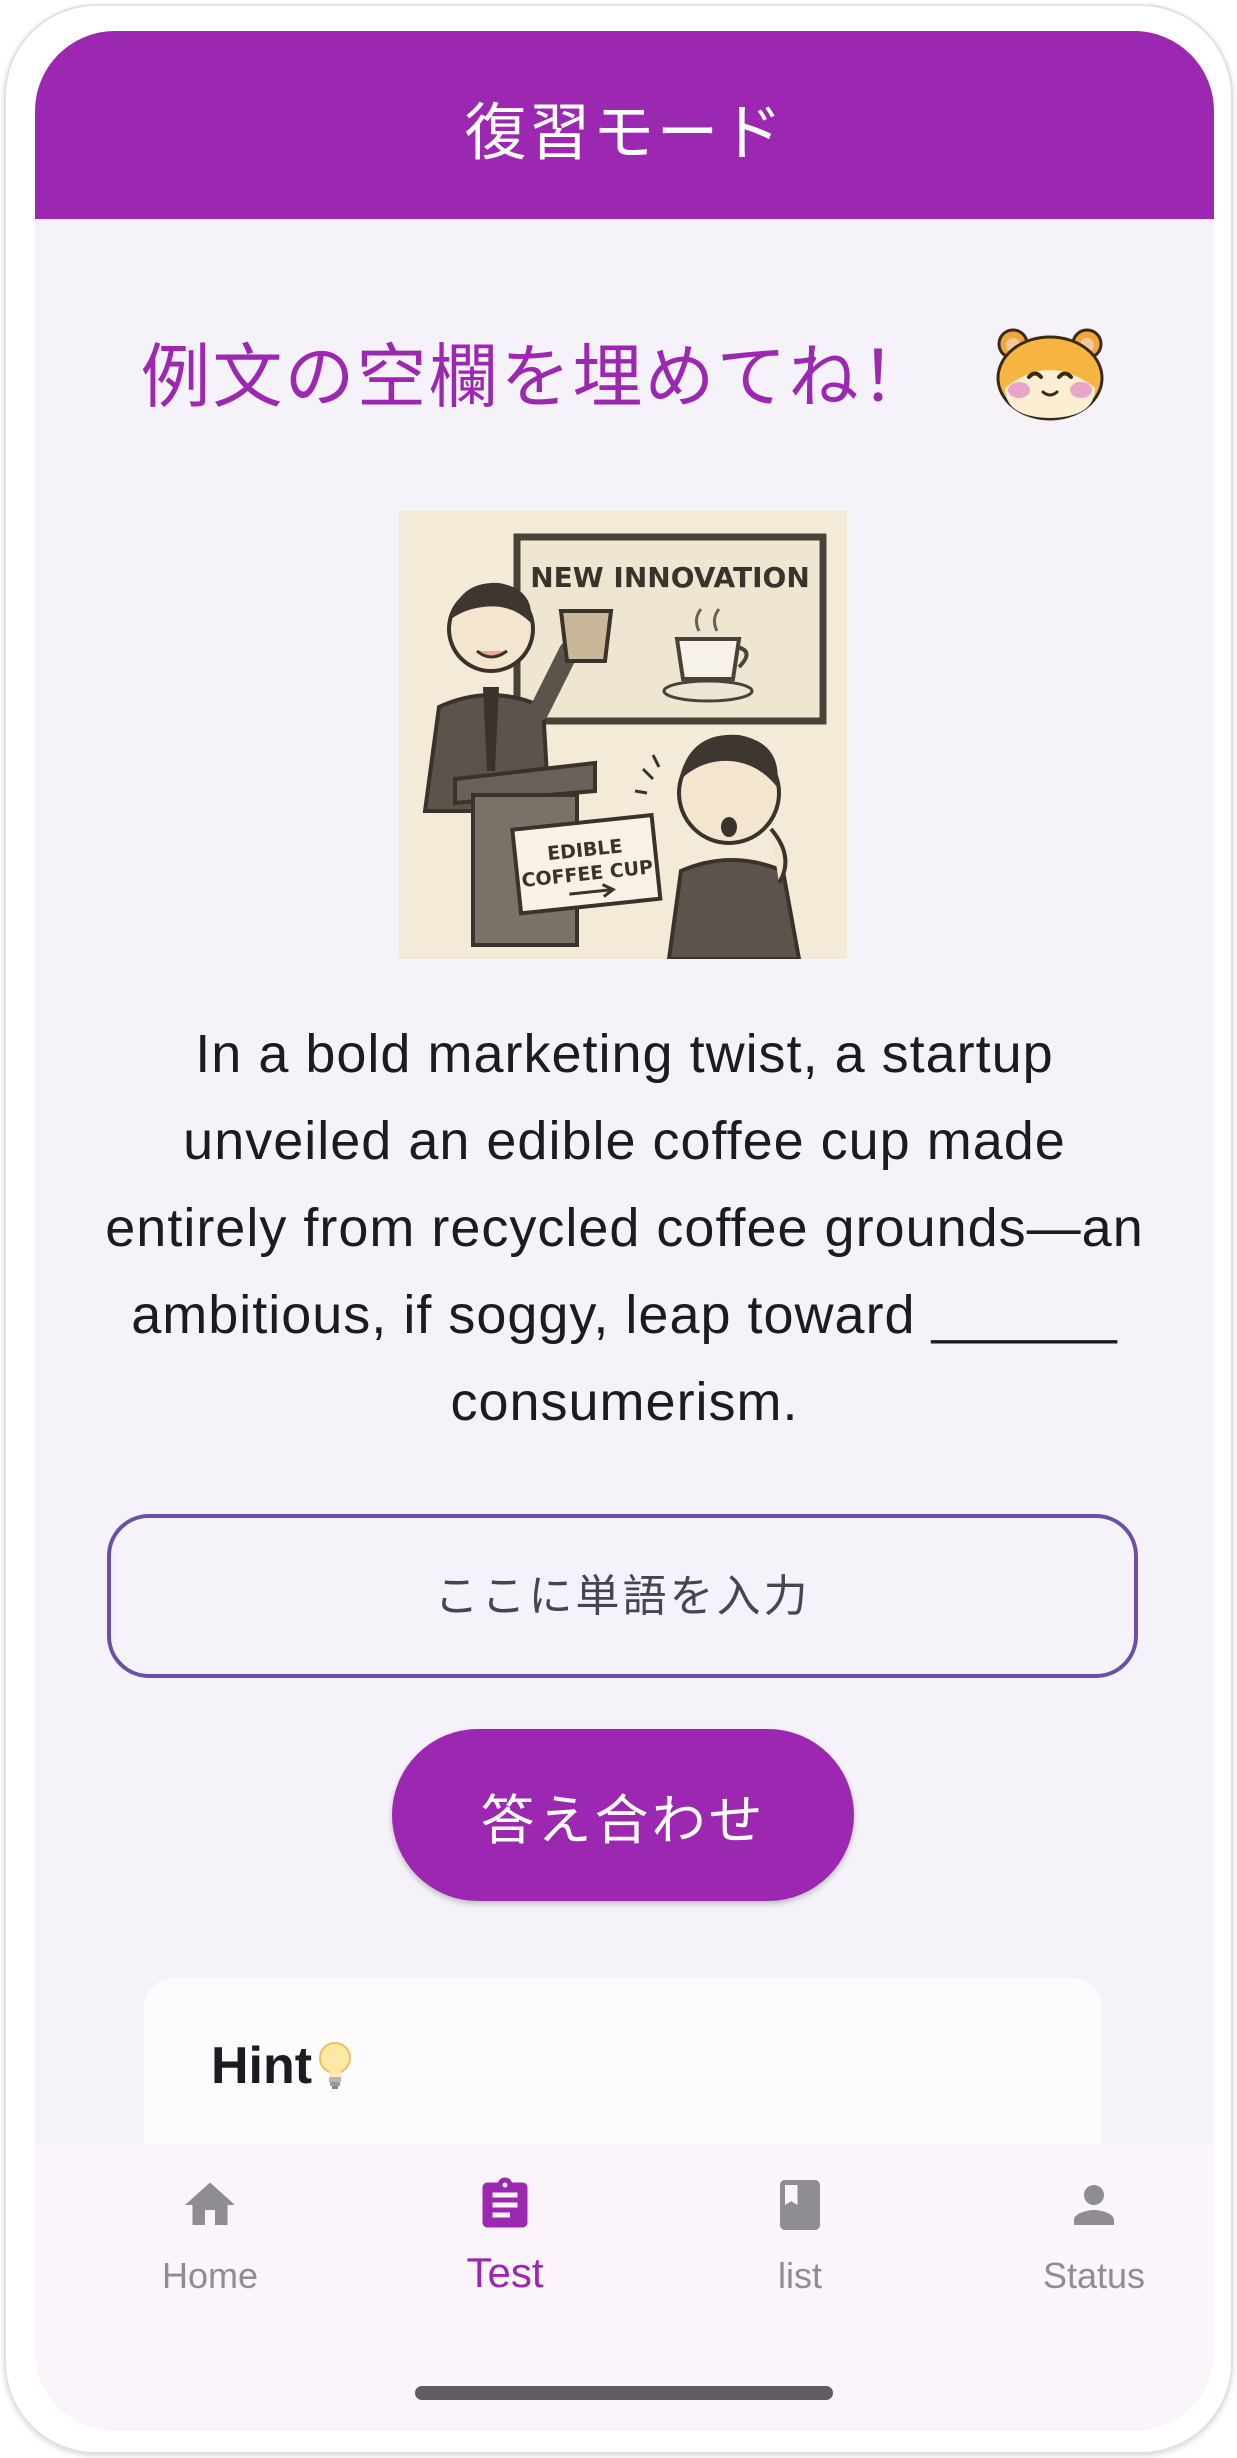 This screenshot has height=2458, width=1237. Describe the element at coordinates (623, 735) in the screenshot. I see `sentence-illustration: NEW INNOVATION EDIBLE COFFEE CUP` at that location.